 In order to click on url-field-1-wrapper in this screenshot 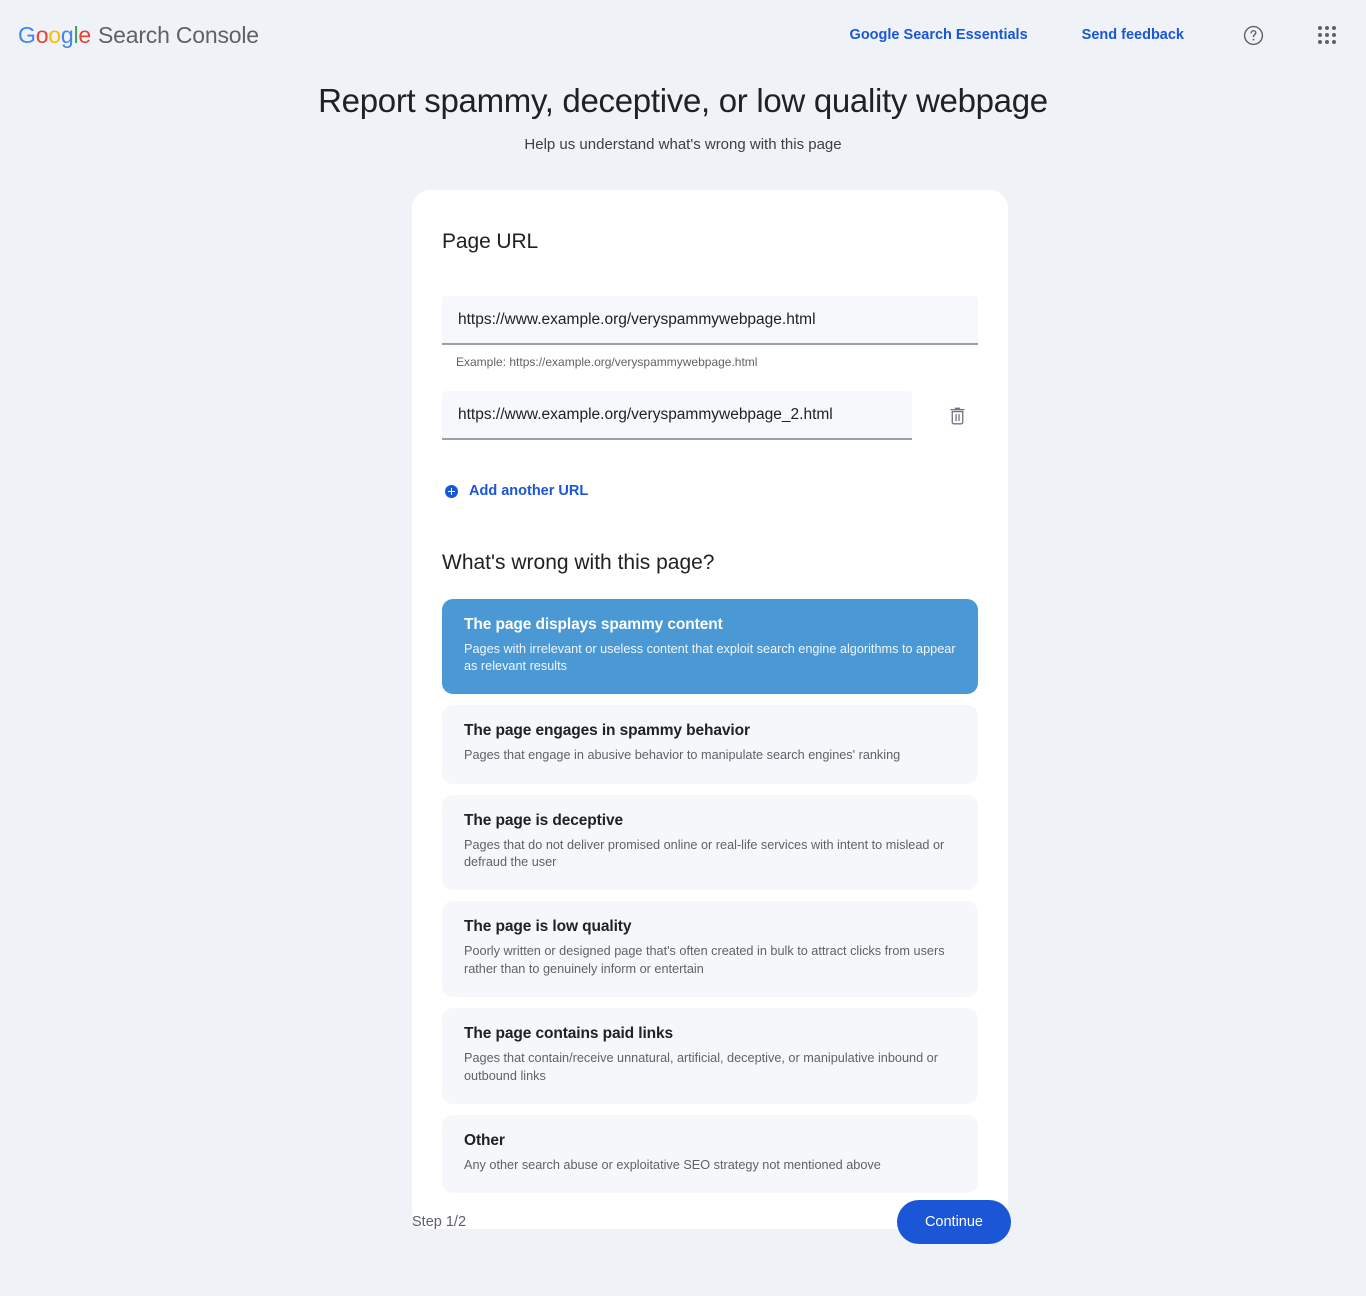, I will do `click(710, 320)`.